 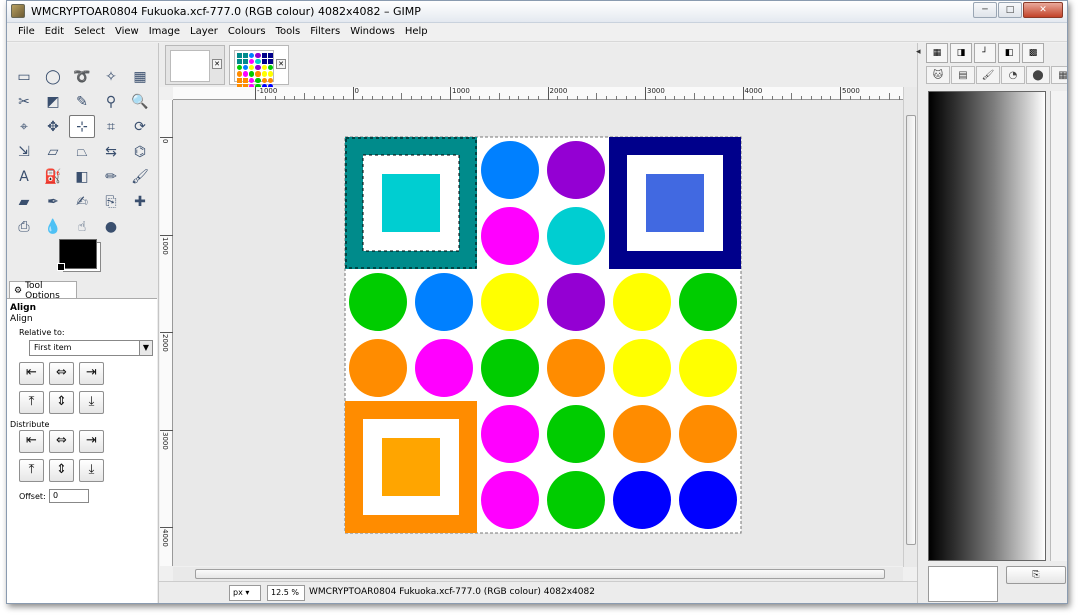 I want to click on tab-tool-options: ⚙ Tool Options, so click(x=43, y=291).